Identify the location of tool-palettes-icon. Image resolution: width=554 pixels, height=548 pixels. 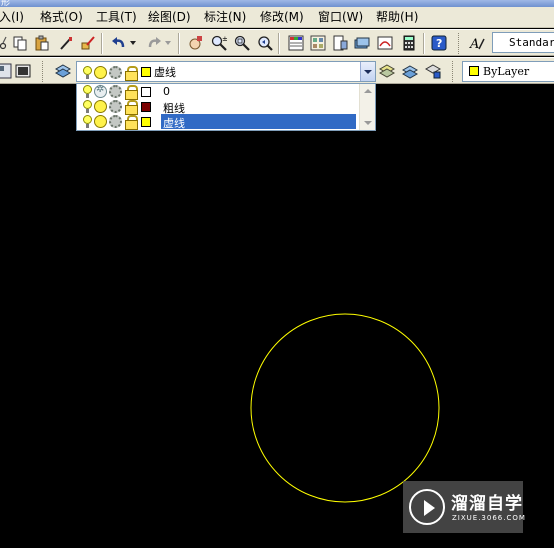
(340, 43).